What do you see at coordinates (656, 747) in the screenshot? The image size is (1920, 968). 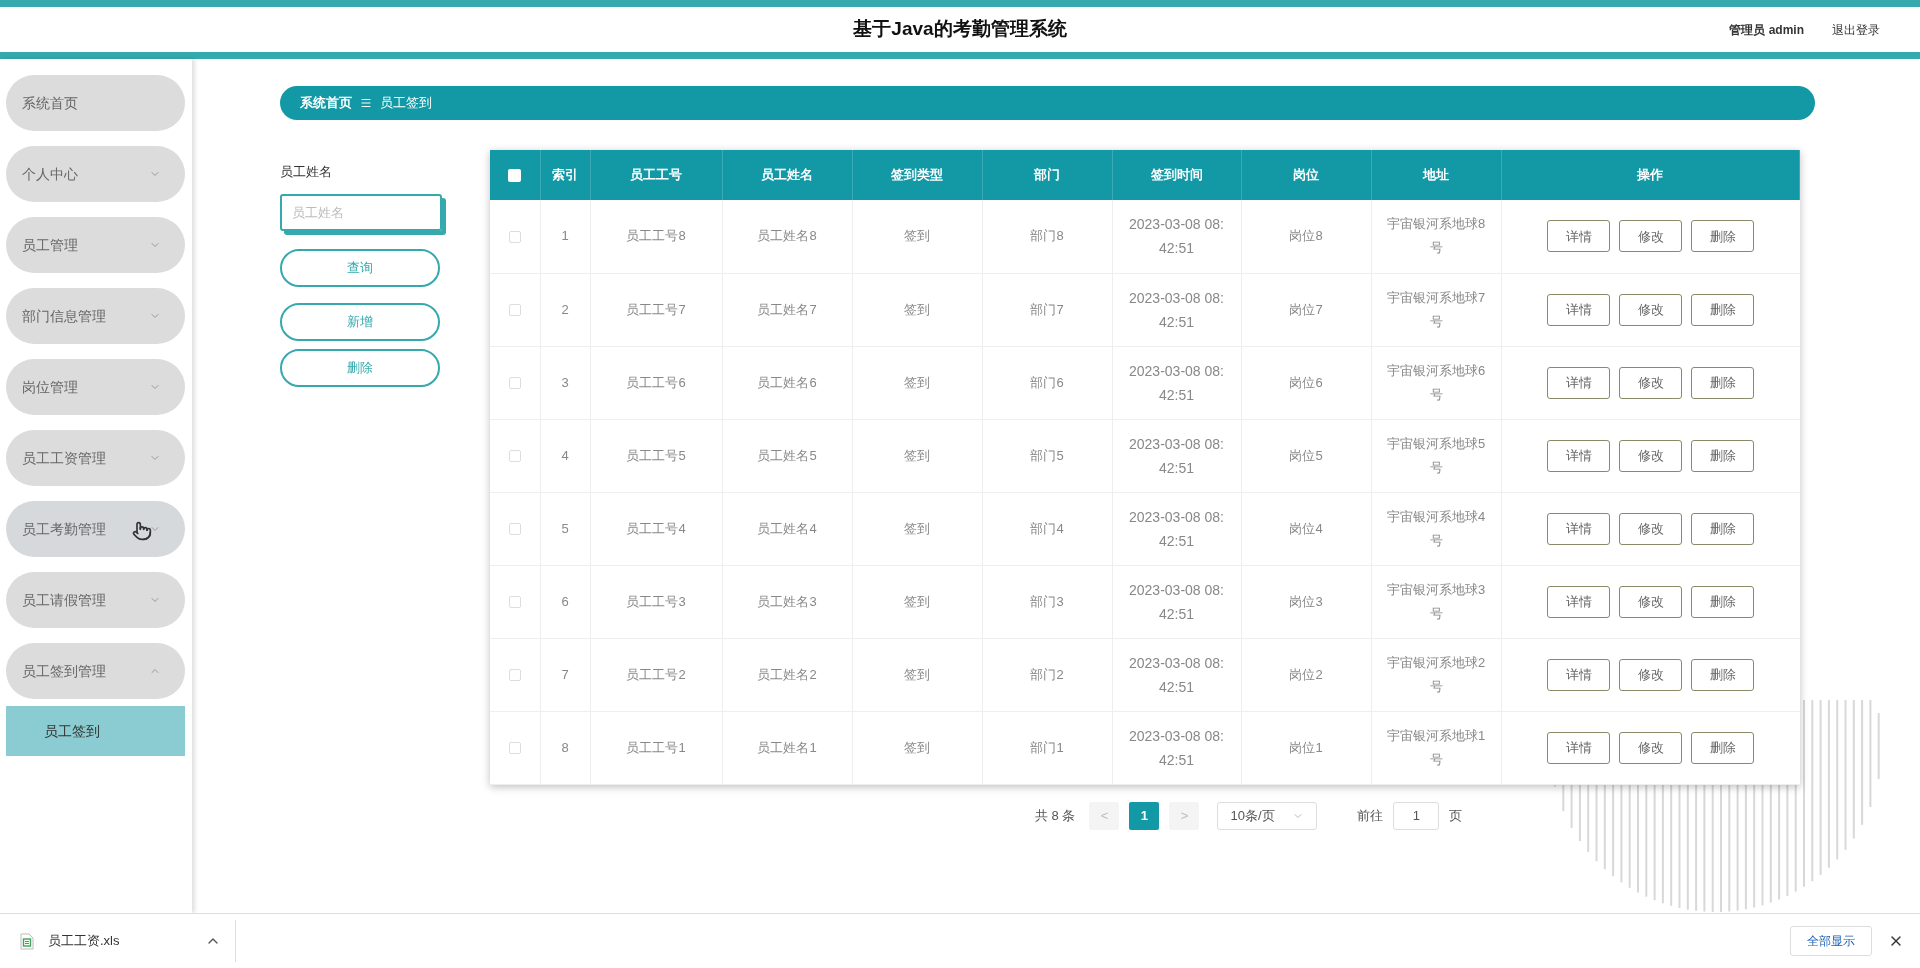 I see `table-cell: 员工工号1` at bounding box center [656, 747].